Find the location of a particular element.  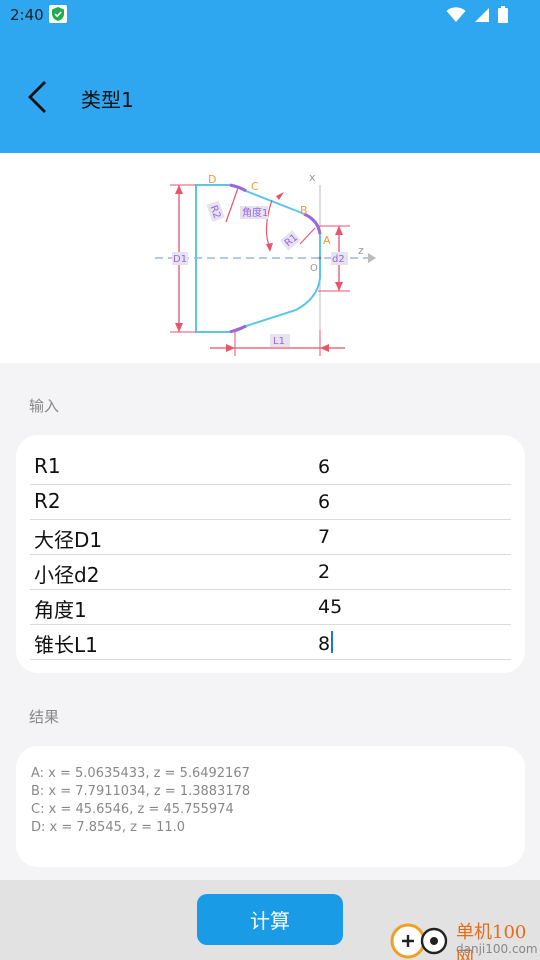

input-label: 大径D1 is located at coordinates (68, 540).